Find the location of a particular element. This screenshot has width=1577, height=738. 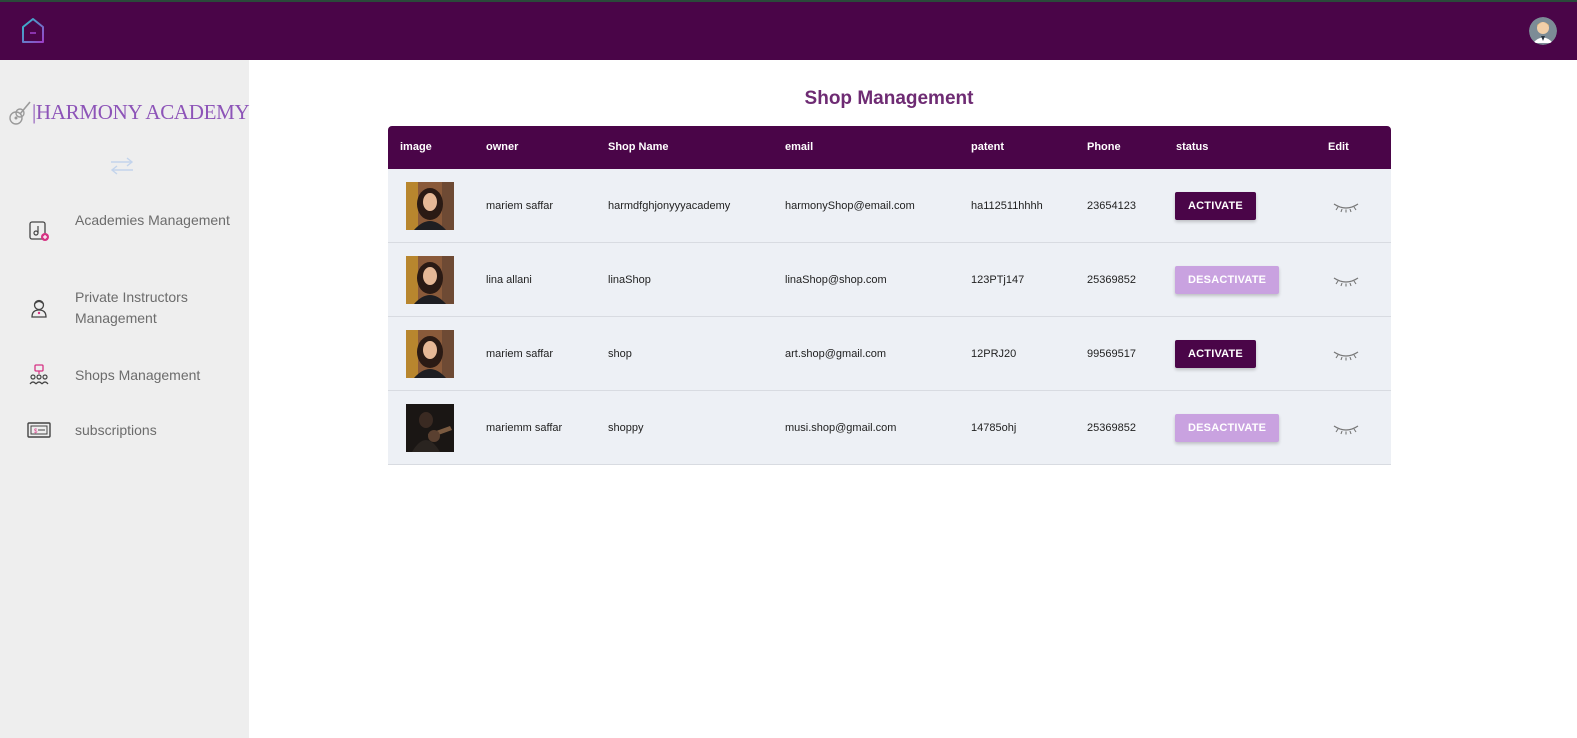

shop-name-cell: harmdfghjonyyyacademy is located at coordinates (669, 206).